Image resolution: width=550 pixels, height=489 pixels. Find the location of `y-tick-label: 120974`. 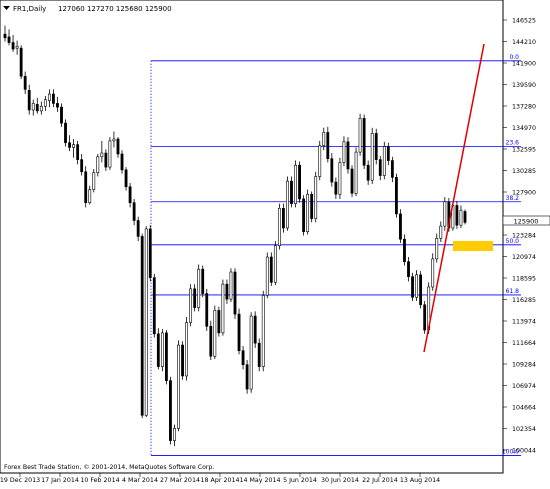

y-tick-label: 120974 is located at coordinates (524, 257).